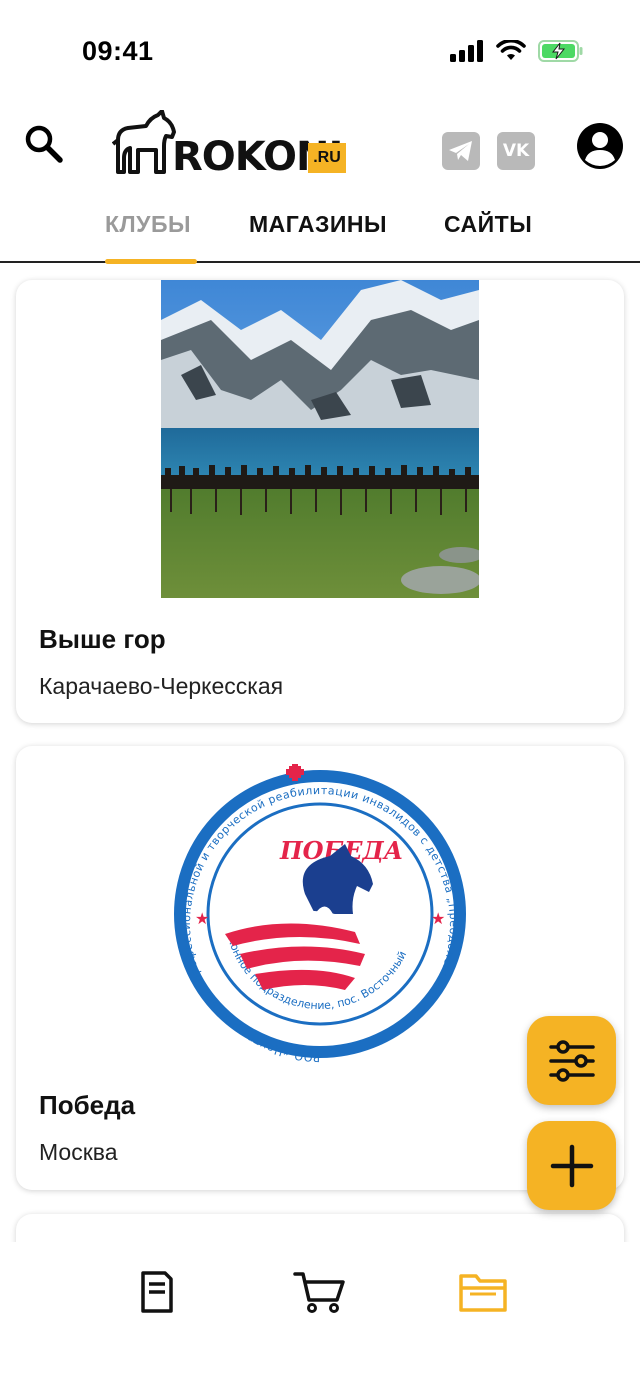 Image resolution: width=640 pixels, height=1386 pixels. Describe the element at coordinates (87, 1105) in the screenshot. I see `club-name: Победа` at that location.